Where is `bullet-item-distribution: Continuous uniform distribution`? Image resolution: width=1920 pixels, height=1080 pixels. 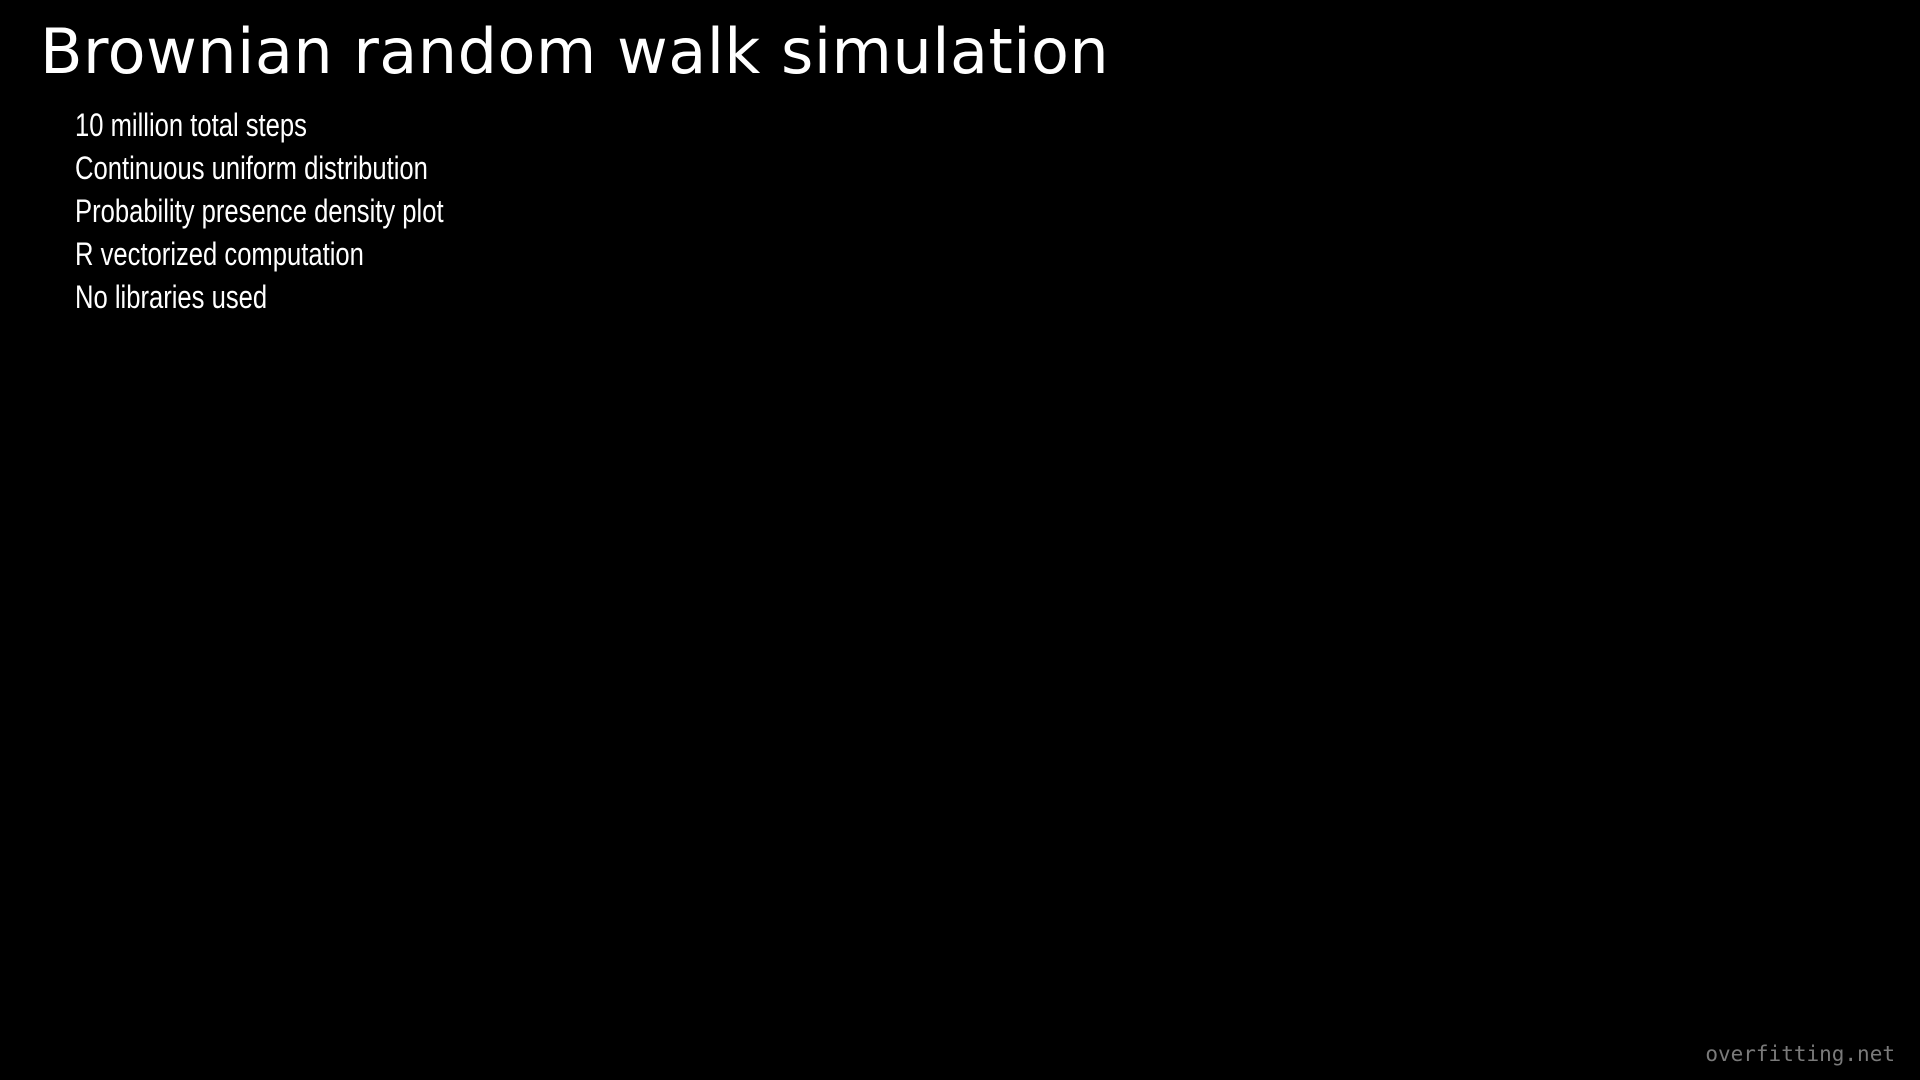
bullet-item-distribution: Continuous uniform distribution is located at coordinates (251, 168).